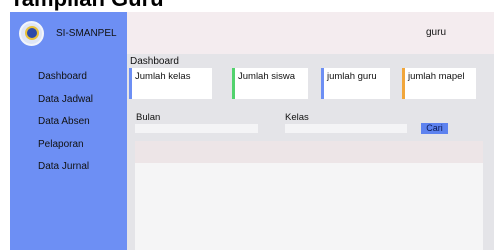 Image resolution: width=494 pixels, height=250 pixels. I want to click on month-label: Bulan, so click(148, 117).